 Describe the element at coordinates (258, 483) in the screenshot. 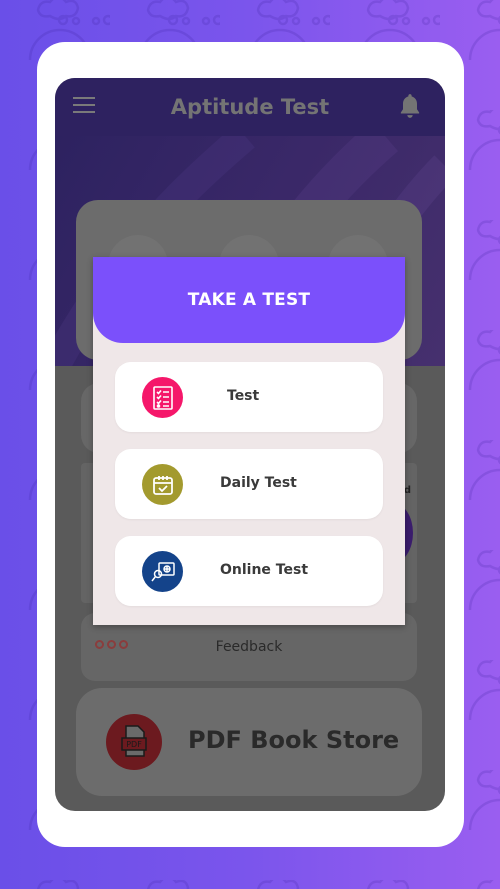

I see `option-daily-test-label: Daily Test` at that location.